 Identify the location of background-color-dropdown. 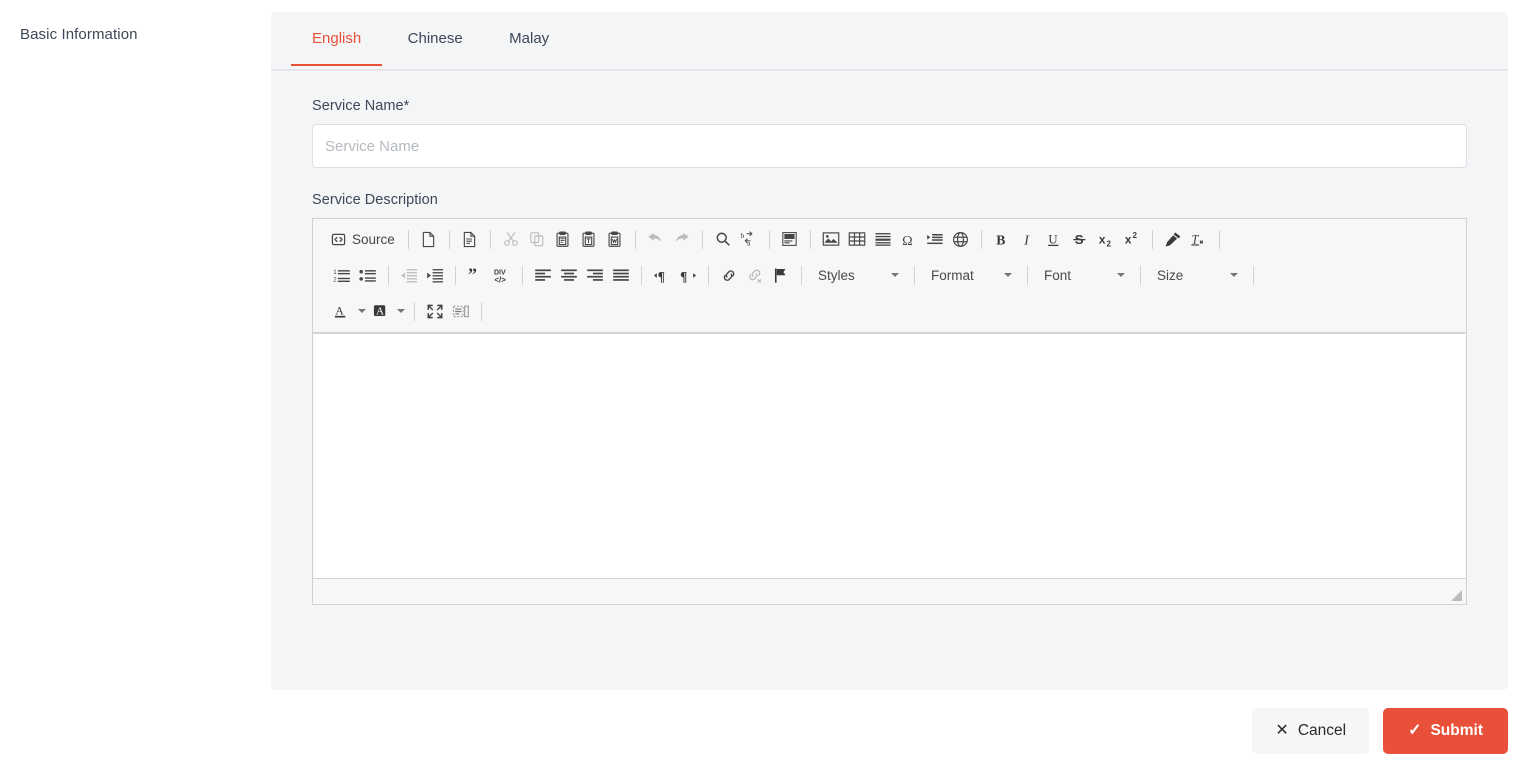
(400, 311).